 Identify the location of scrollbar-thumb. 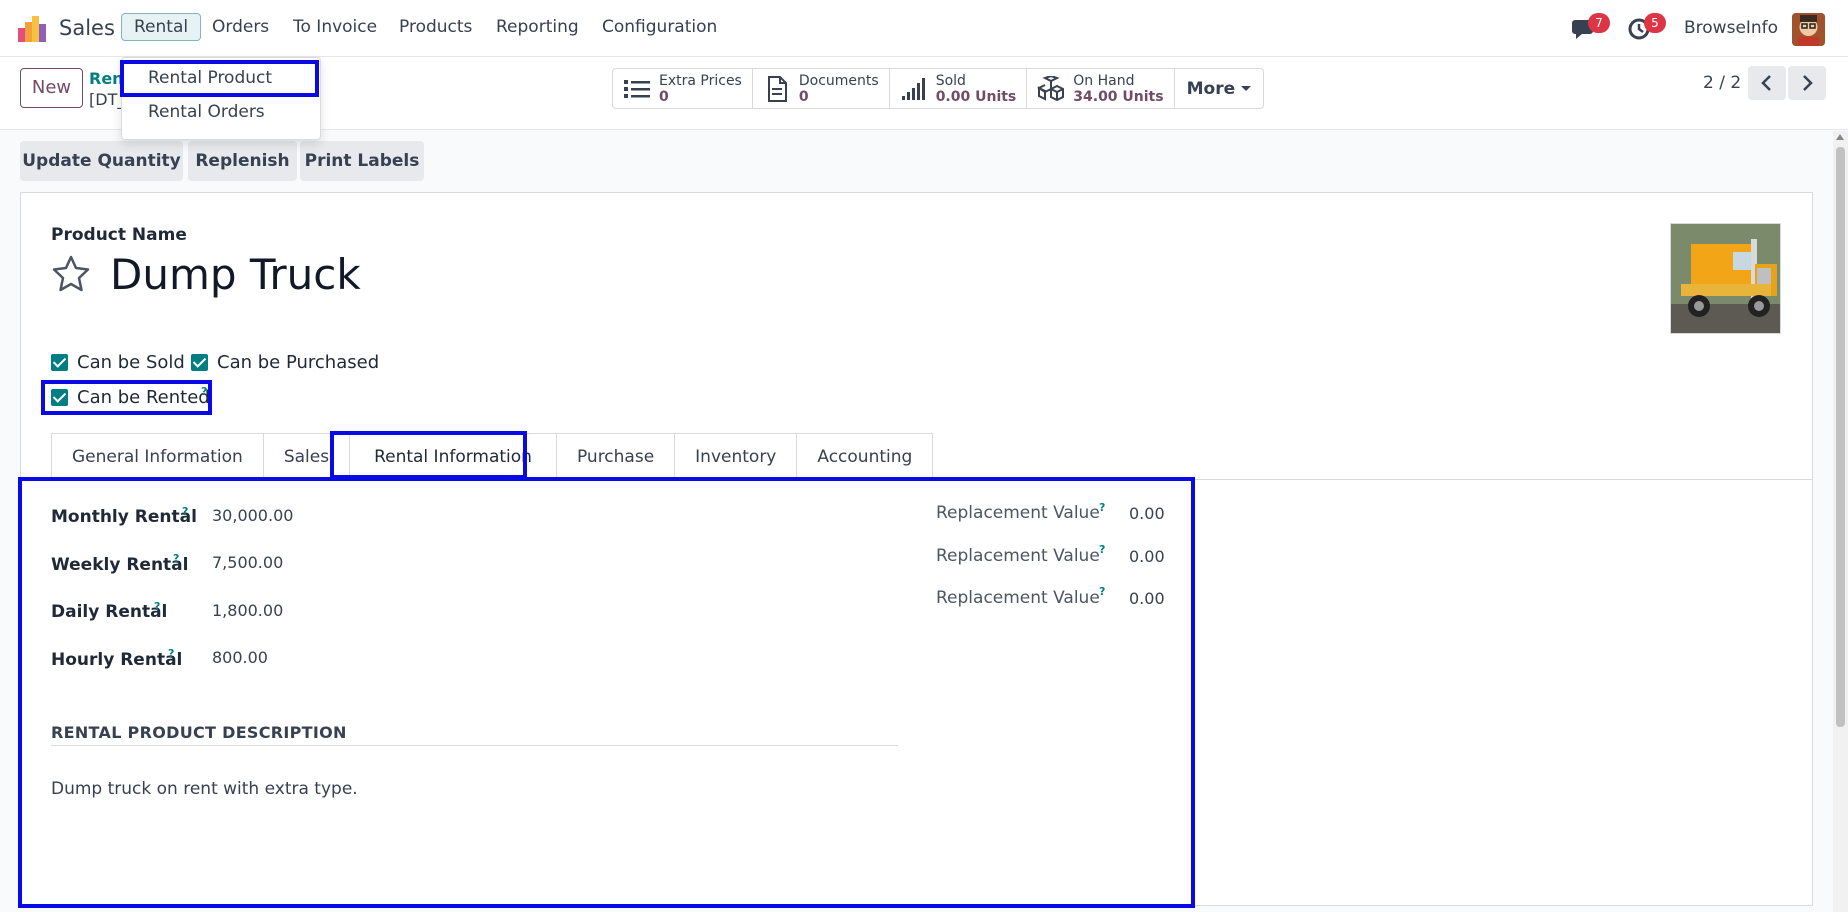
(1840, 437).